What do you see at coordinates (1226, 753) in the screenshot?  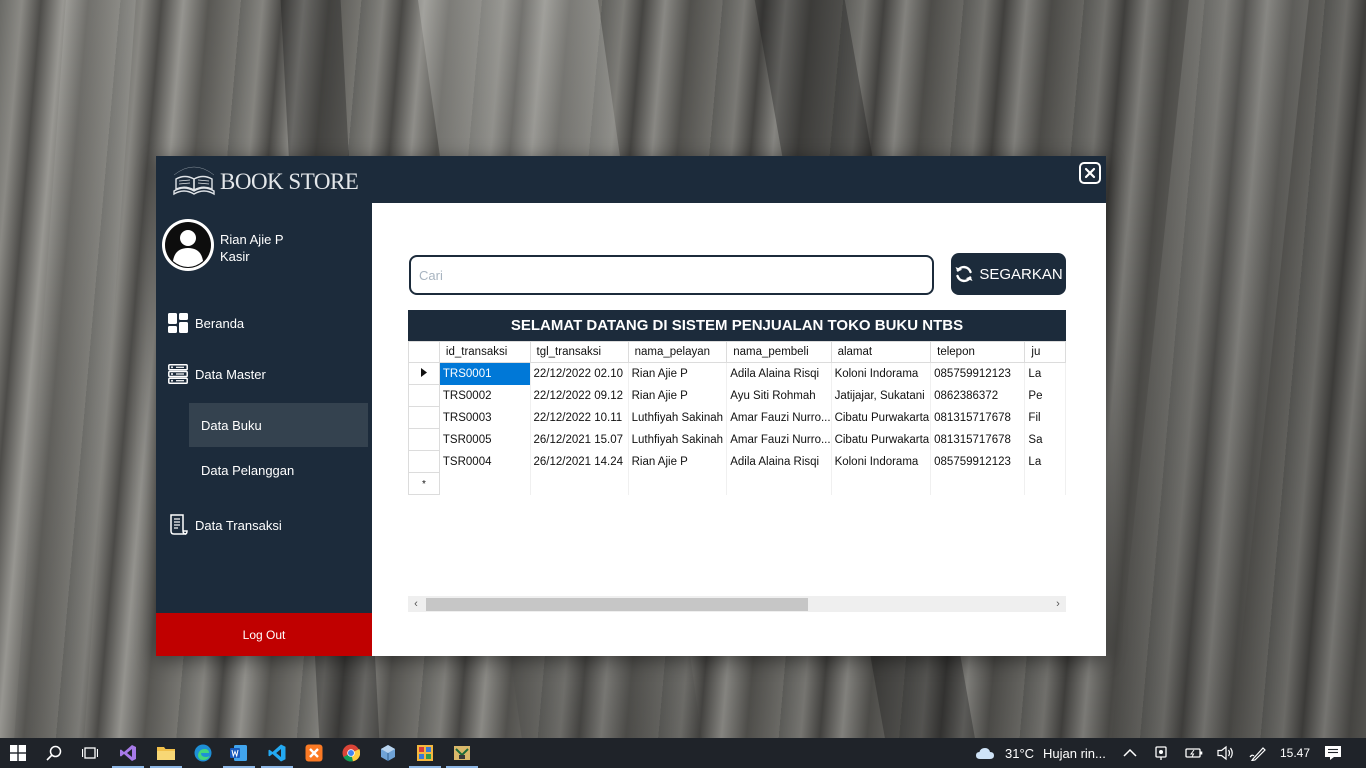 I see `speaker-icon` at bounding box center [1226, 753].